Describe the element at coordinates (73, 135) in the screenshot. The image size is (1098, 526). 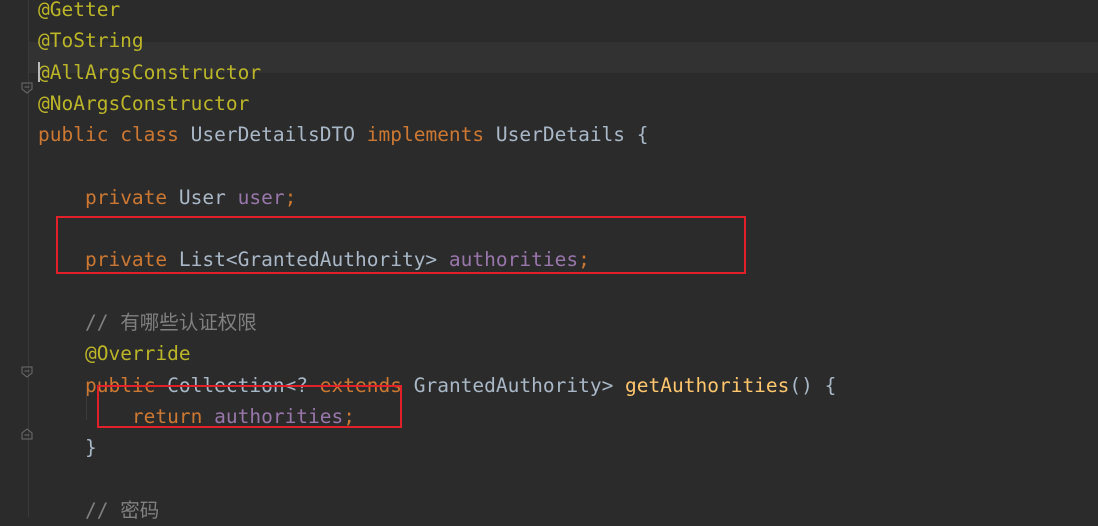
I see `code-token: public` at that location.